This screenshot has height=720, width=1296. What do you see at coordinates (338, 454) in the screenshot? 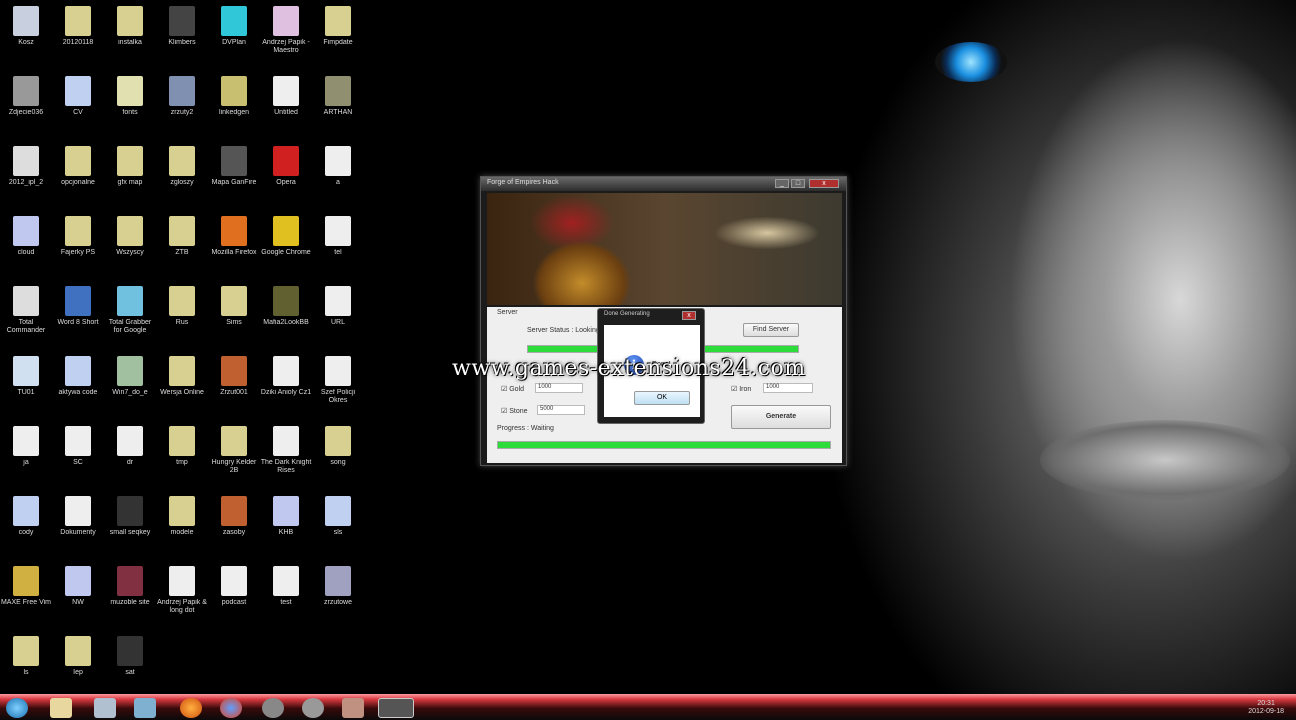
I see `desktop-icon: song` at bounding box center [338, 454].